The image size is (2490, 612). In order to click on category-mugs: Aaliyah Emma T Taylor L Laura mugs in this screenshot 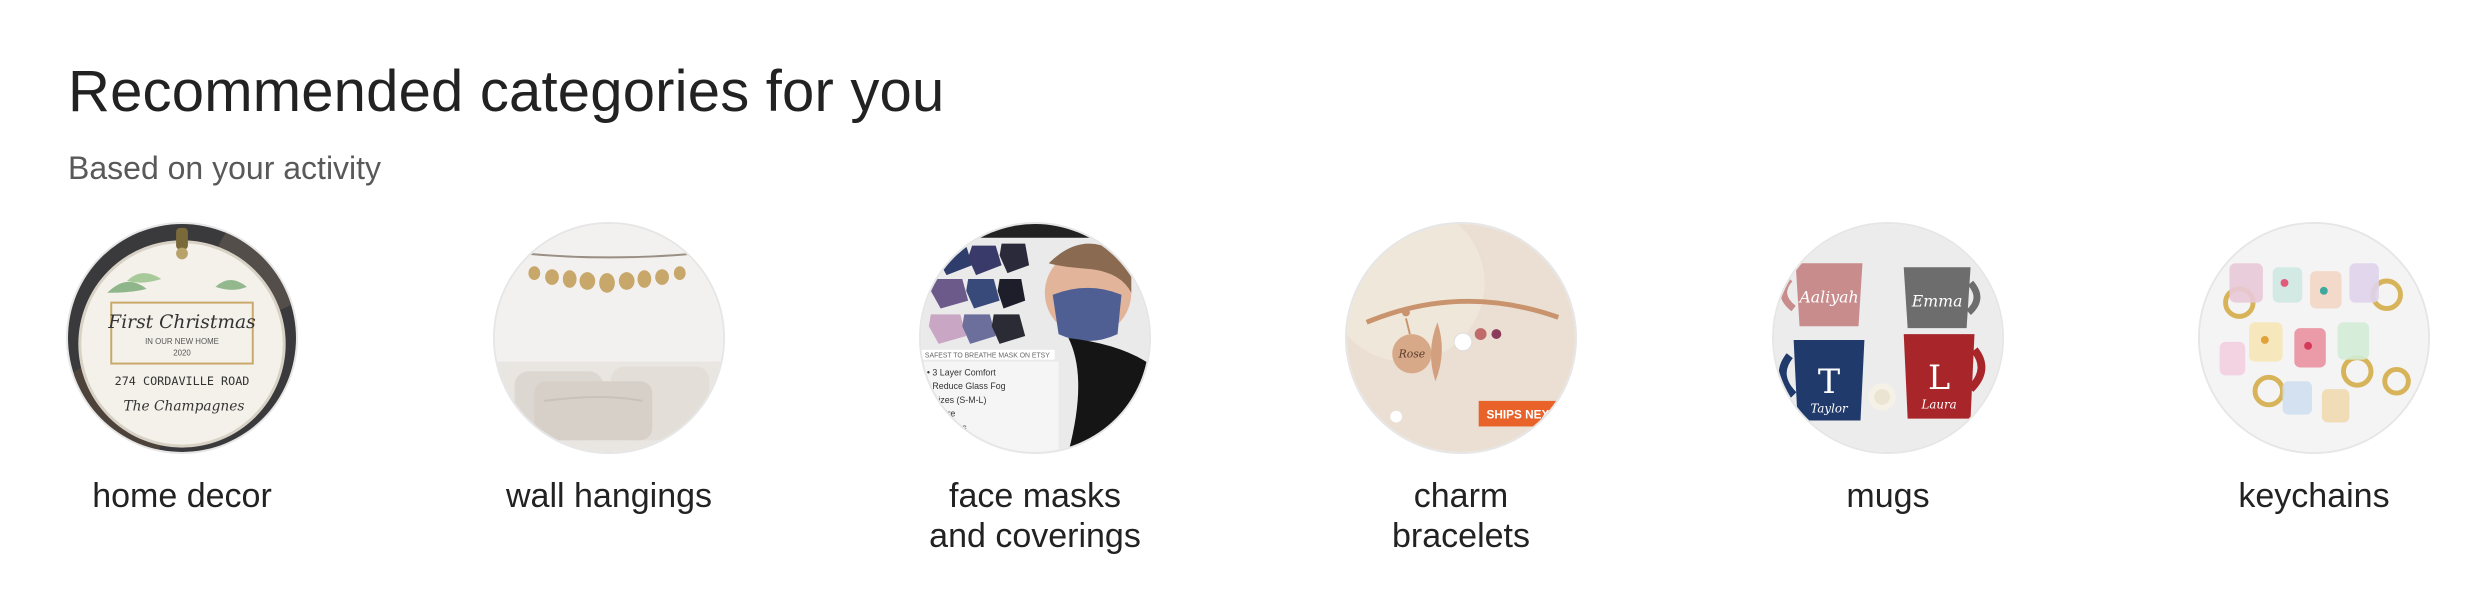, I will do `click(1888, 369)`.